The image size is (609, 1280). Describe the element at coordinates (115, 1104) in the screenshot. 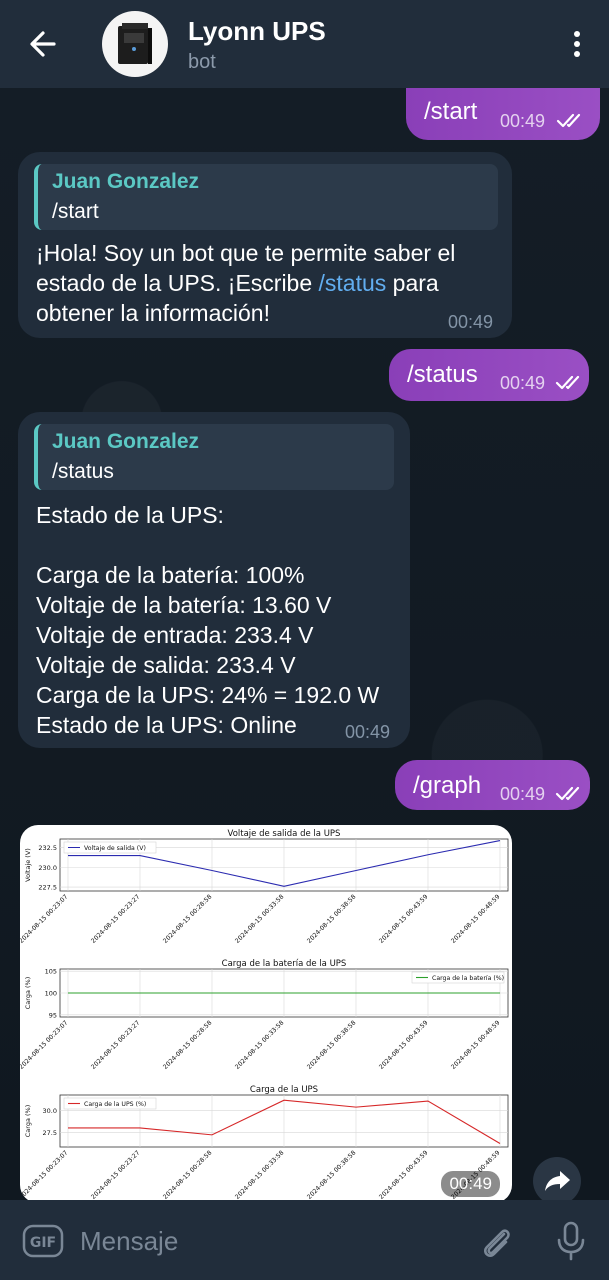

I see `legend-label: Carga de la UPS (%)` at that location.